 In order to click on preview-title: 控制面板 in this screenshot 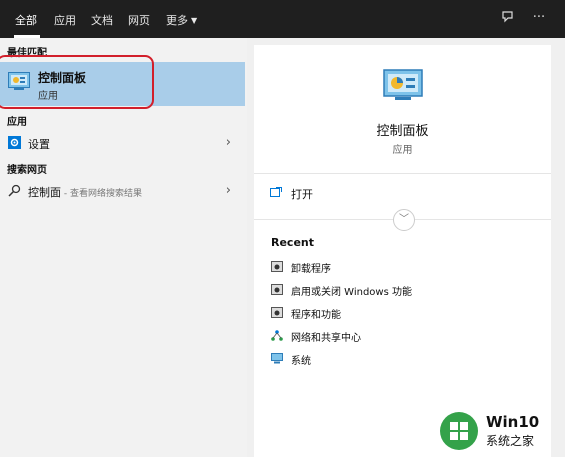, I will do `click(402, 131)`.